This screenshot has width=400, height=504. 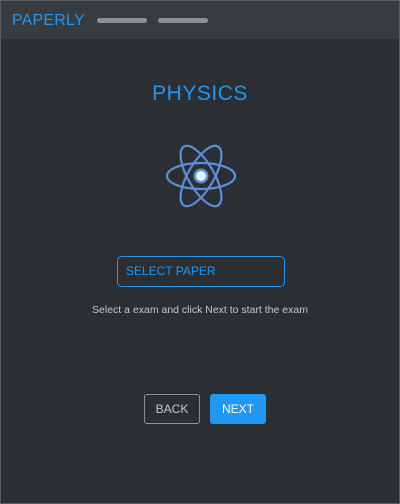 What do you see at coordinates (48, 21) in the screenshot?
I see `brand-logo: PAPERLY` at bounding box center [48, 21].